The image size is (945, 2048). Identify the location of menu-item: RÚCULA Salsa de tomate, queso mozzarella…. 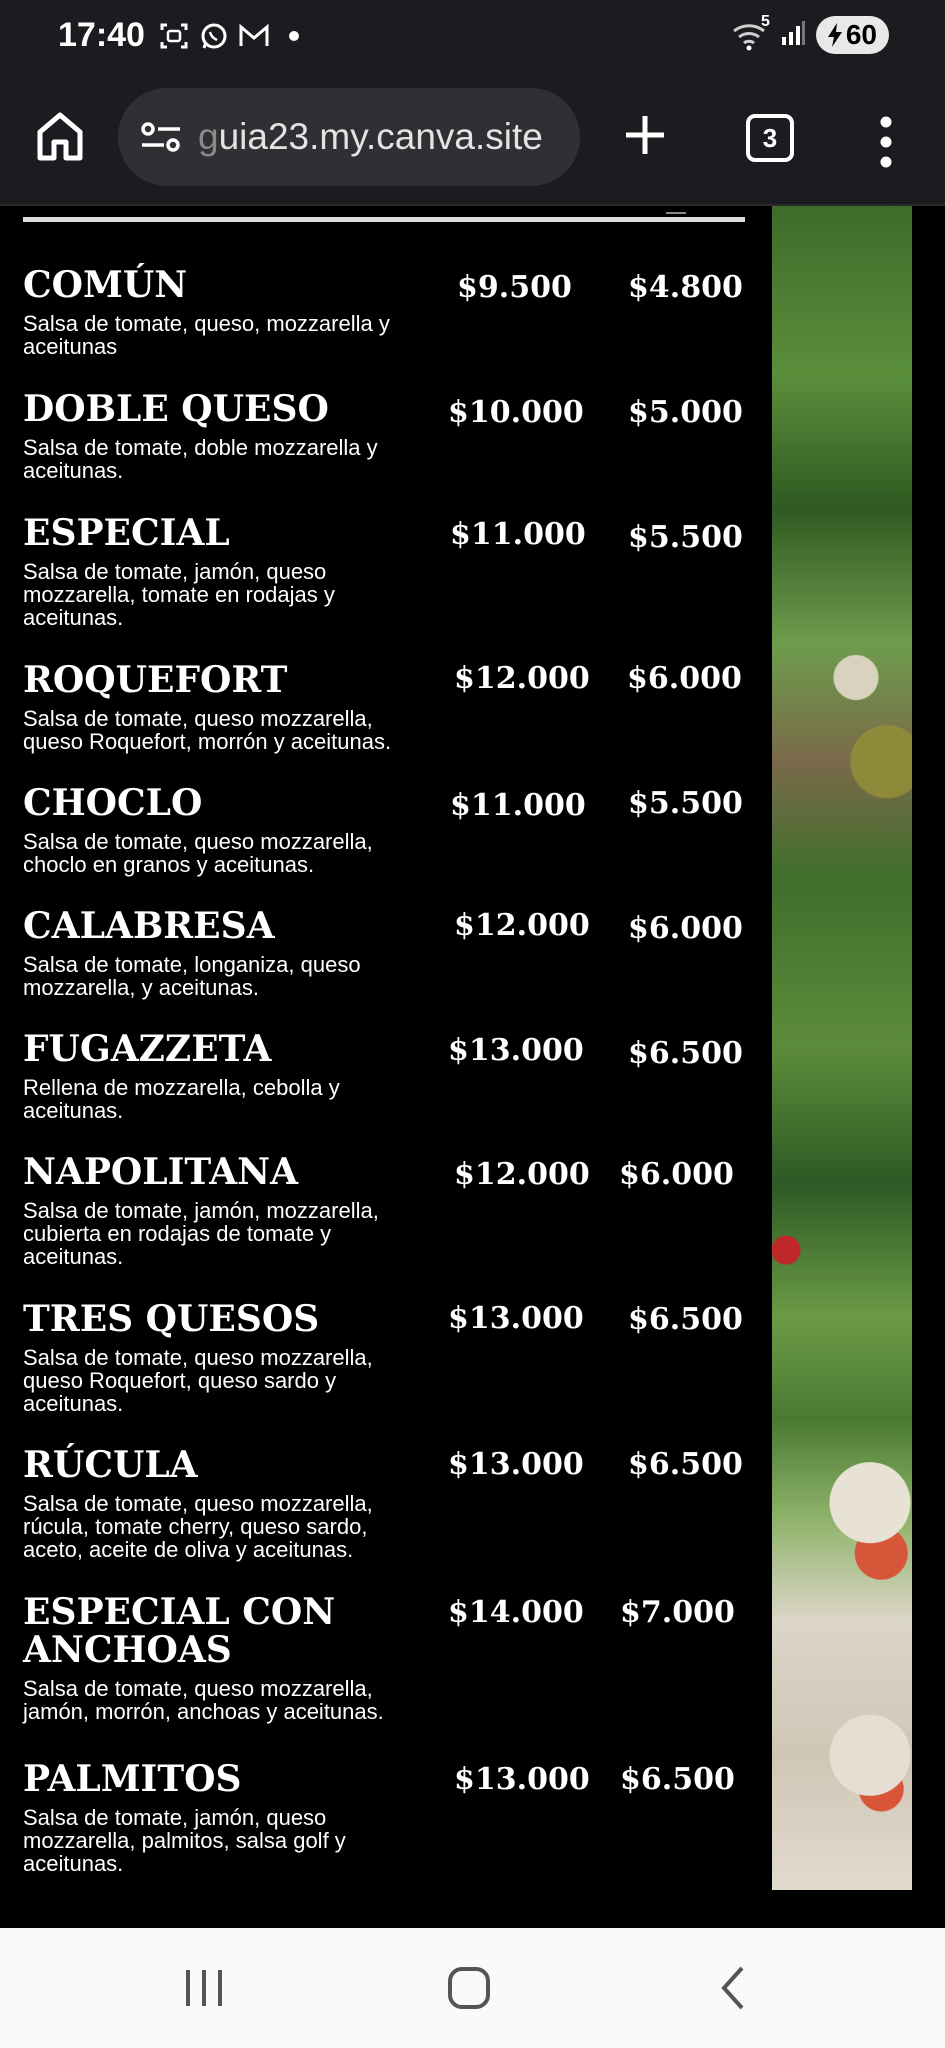
(393, 1503).